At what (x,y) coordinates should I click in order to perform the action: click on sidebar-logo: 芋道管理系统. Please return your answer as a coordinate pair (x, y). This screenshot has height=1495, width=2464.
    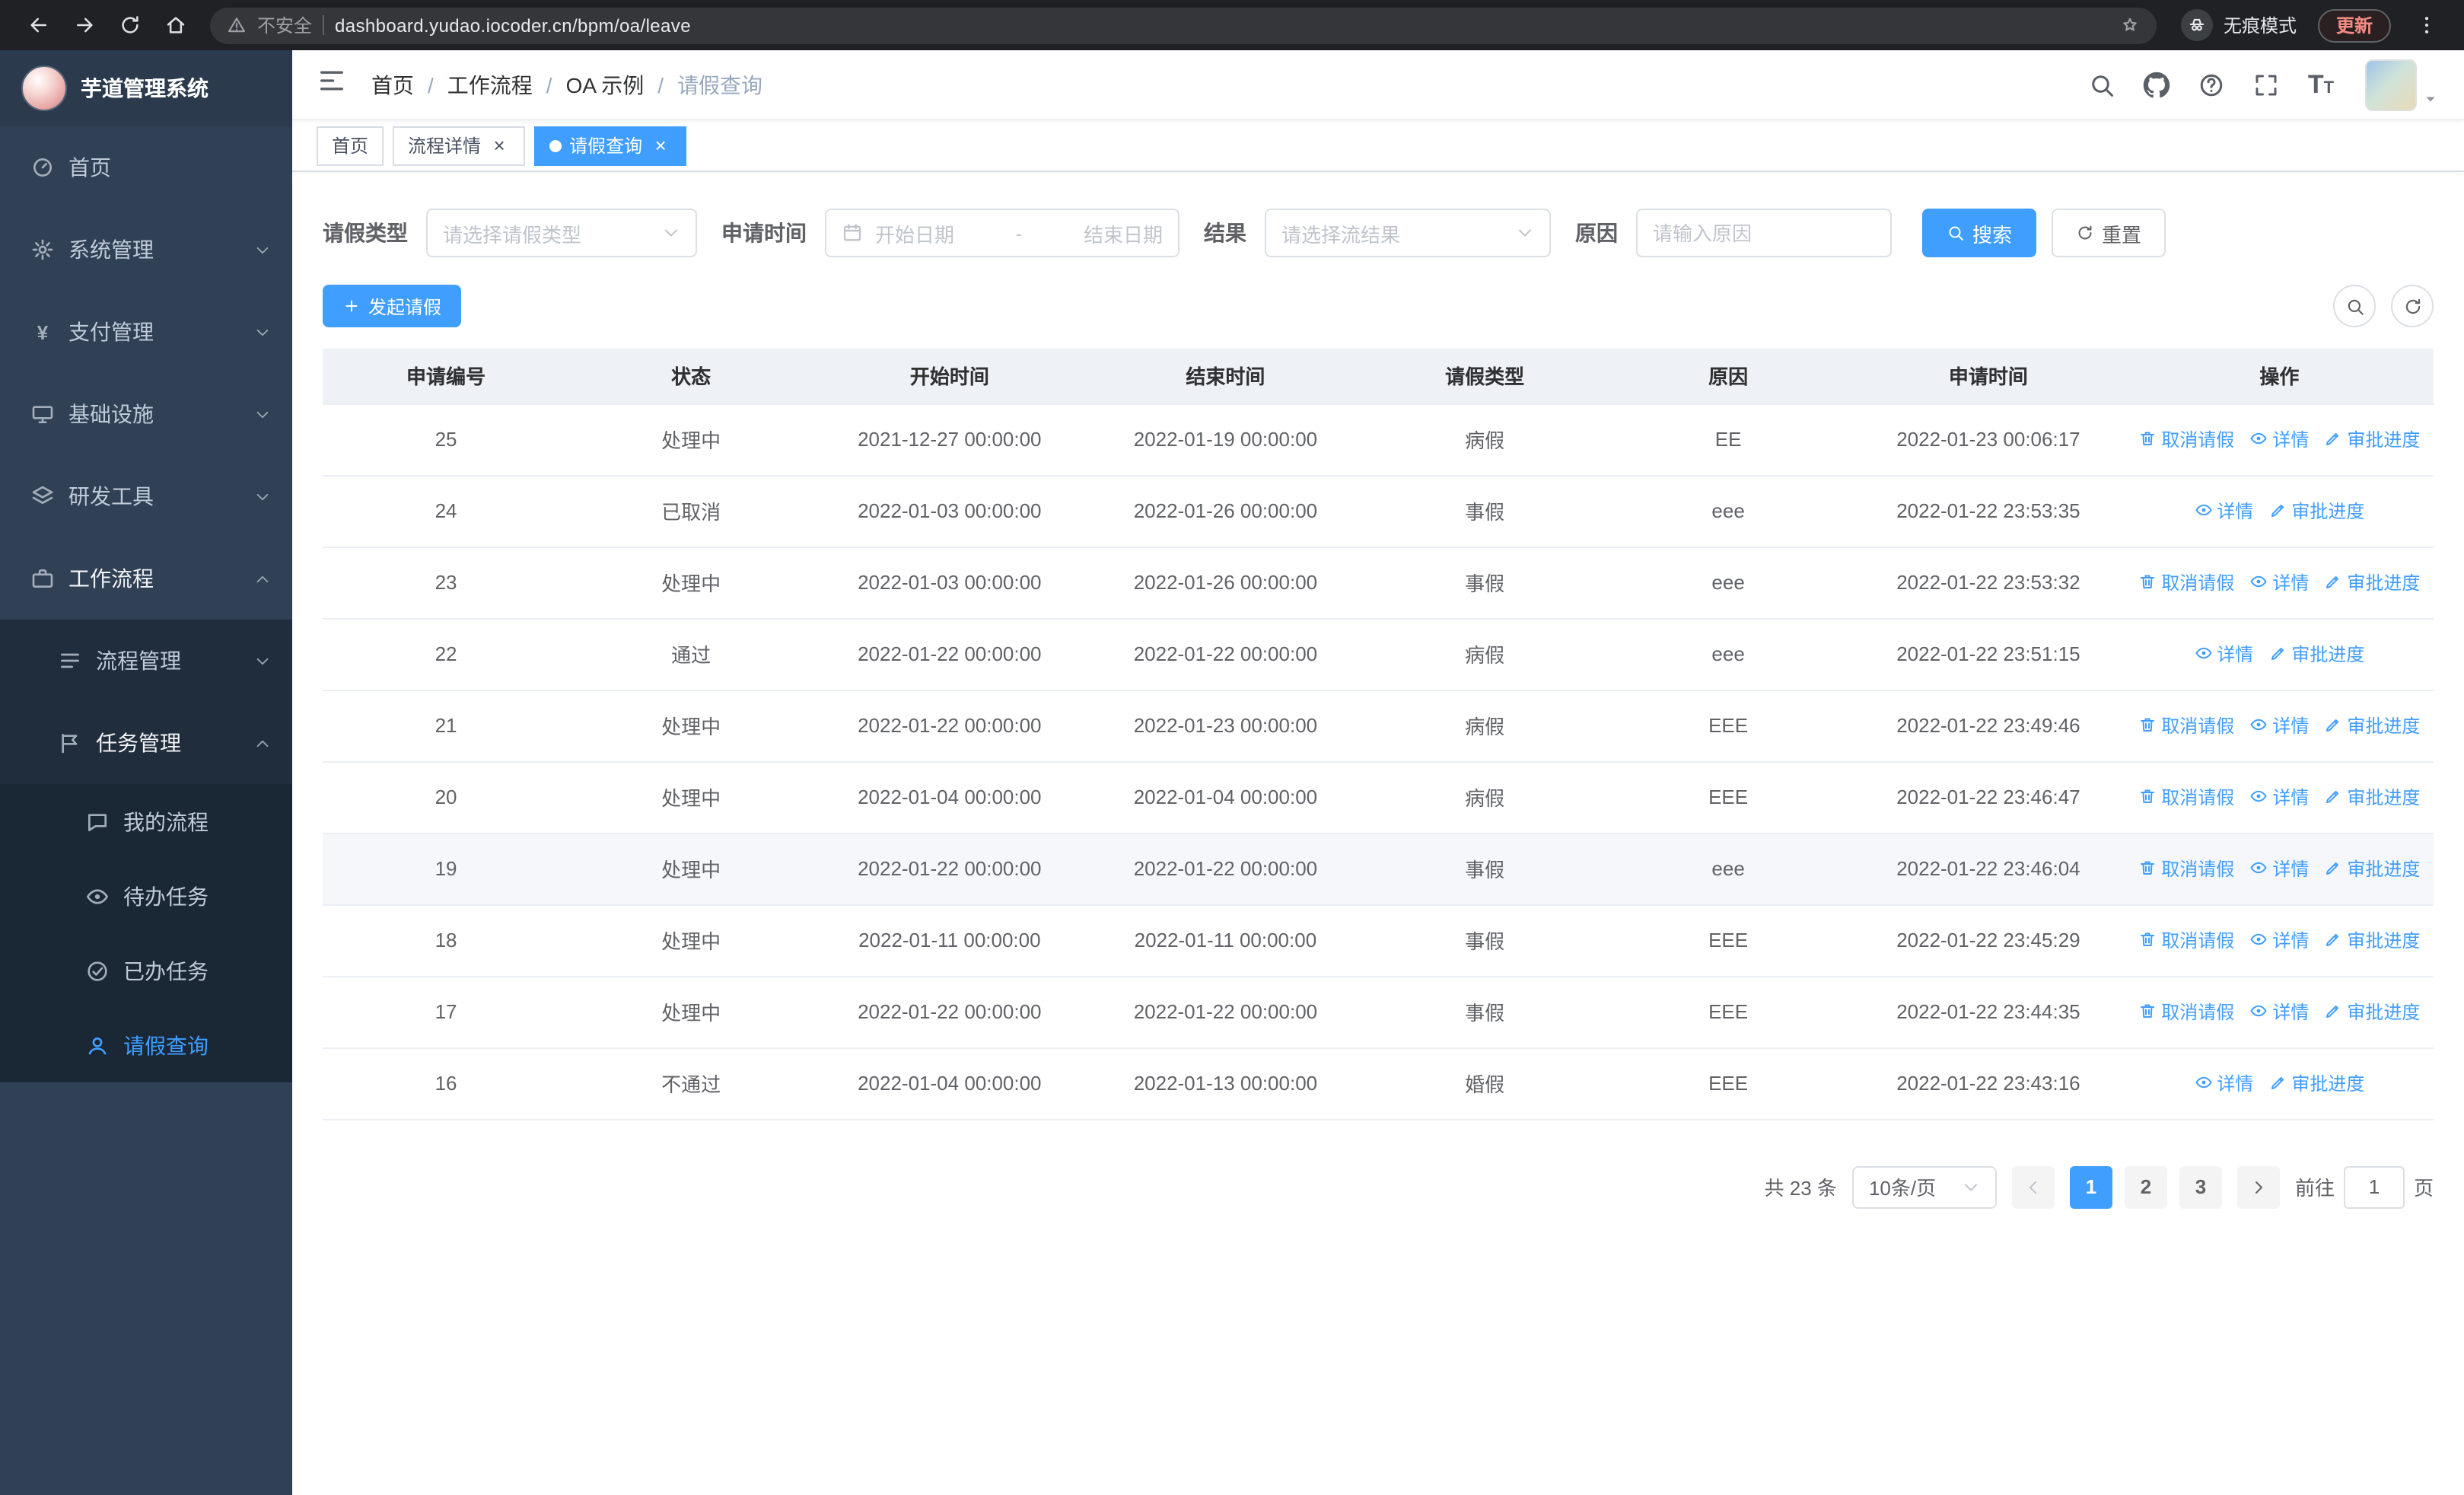
    Looking at the image, I should click on (146, 88).